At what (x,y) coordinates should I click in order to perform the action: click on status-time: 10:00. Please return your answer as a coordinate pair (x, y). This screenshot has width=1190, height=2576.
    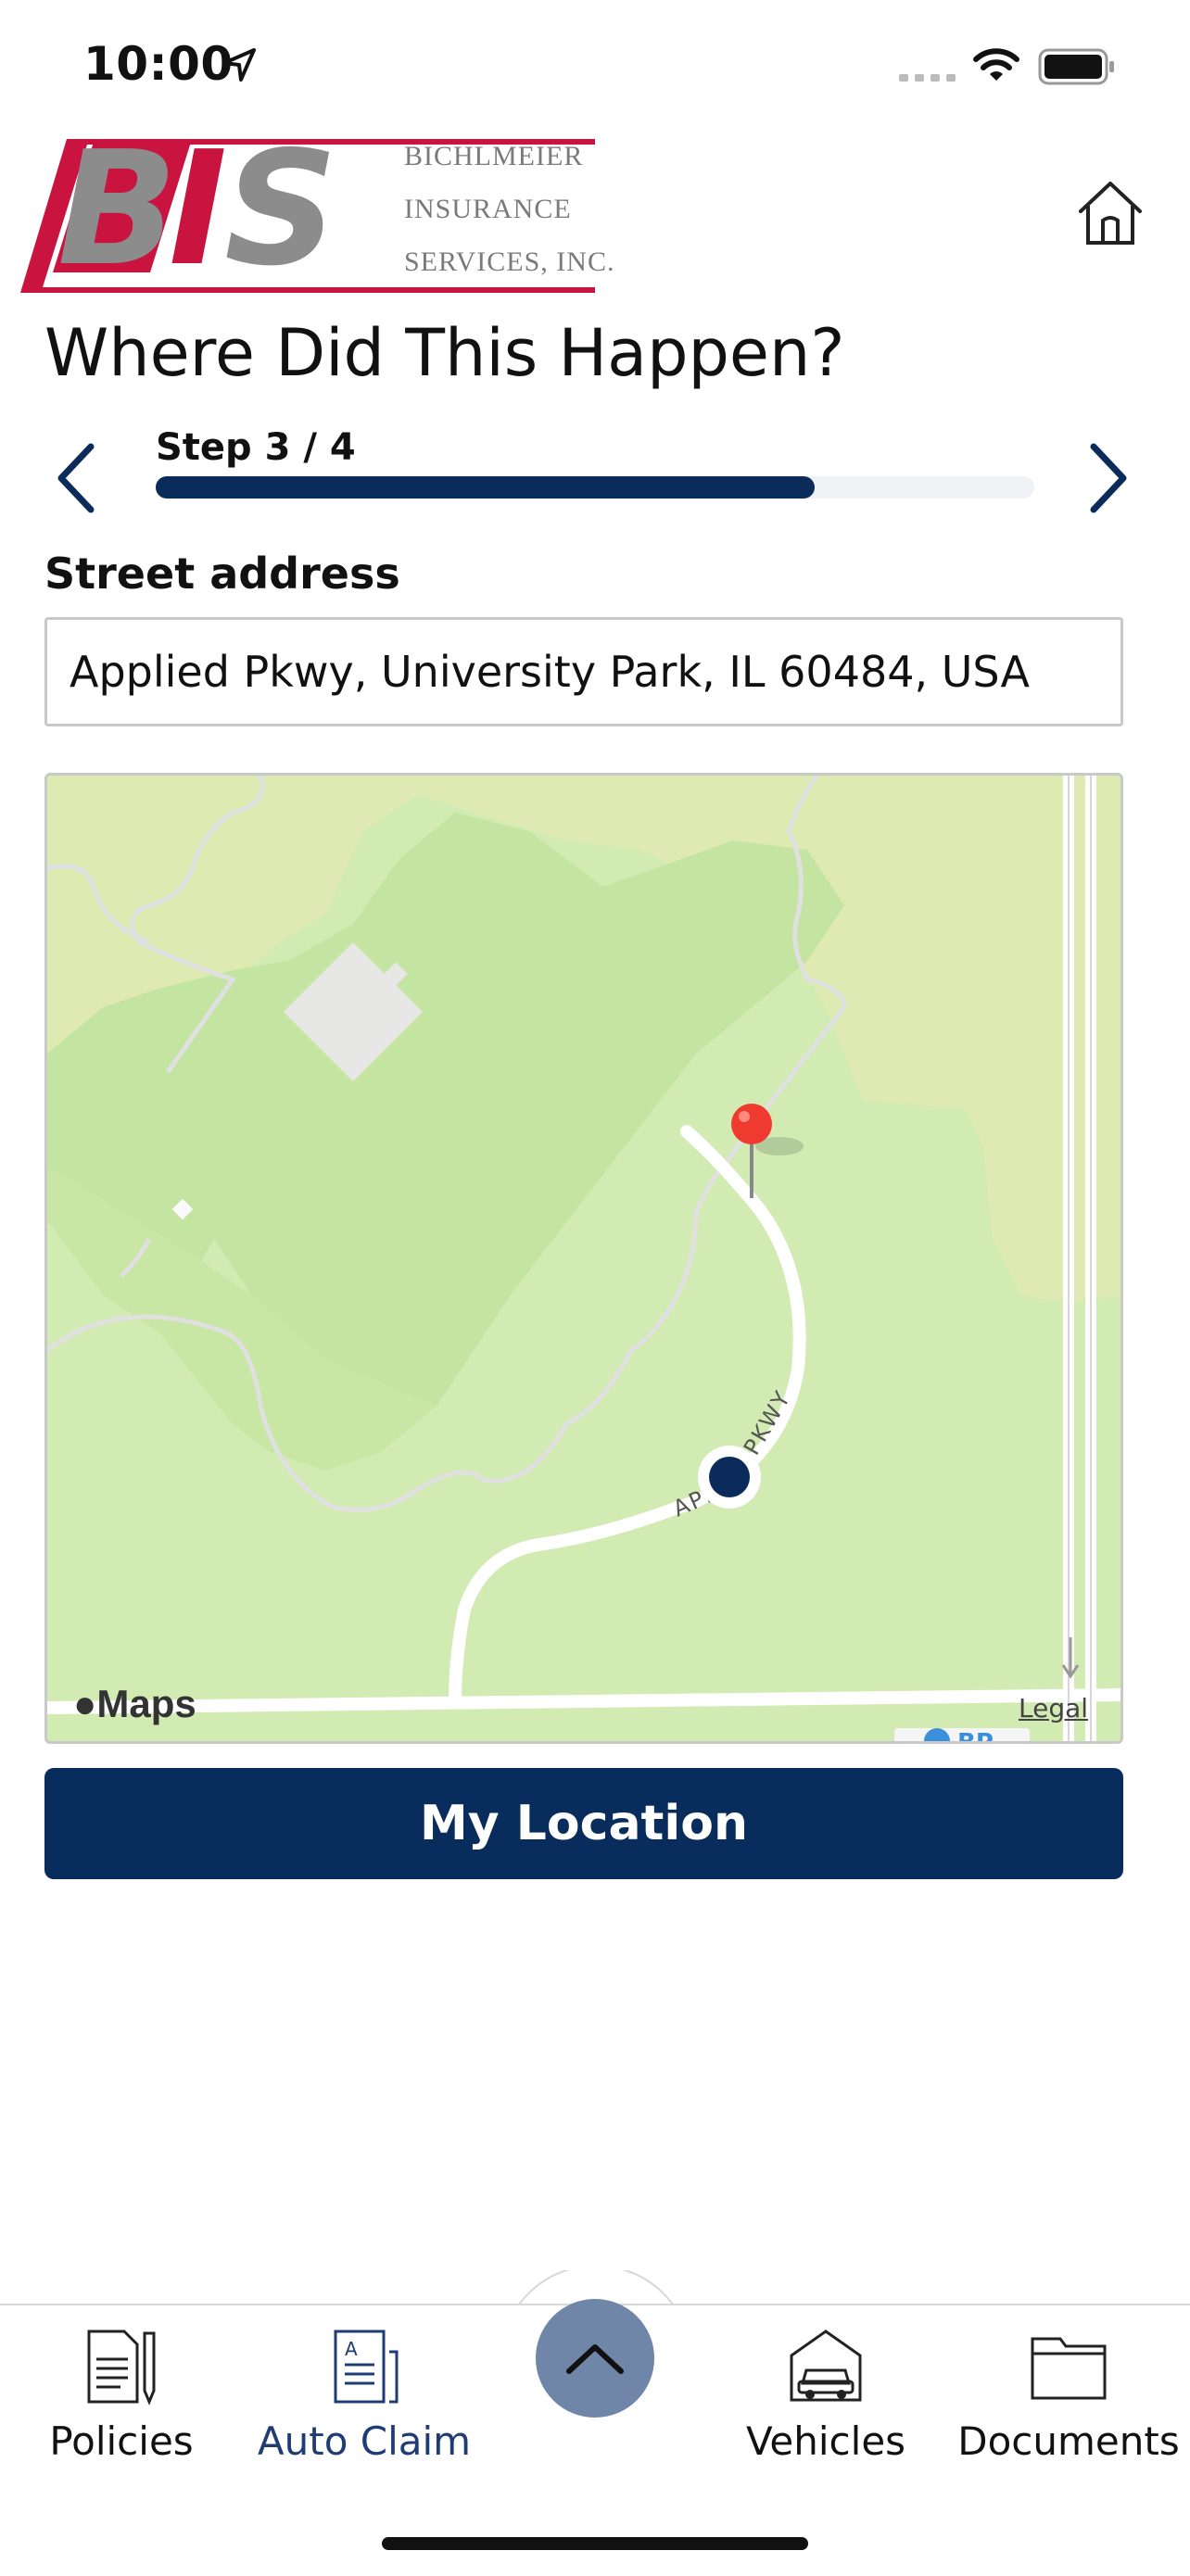
    Looking at the image, I should click on (158, 64).